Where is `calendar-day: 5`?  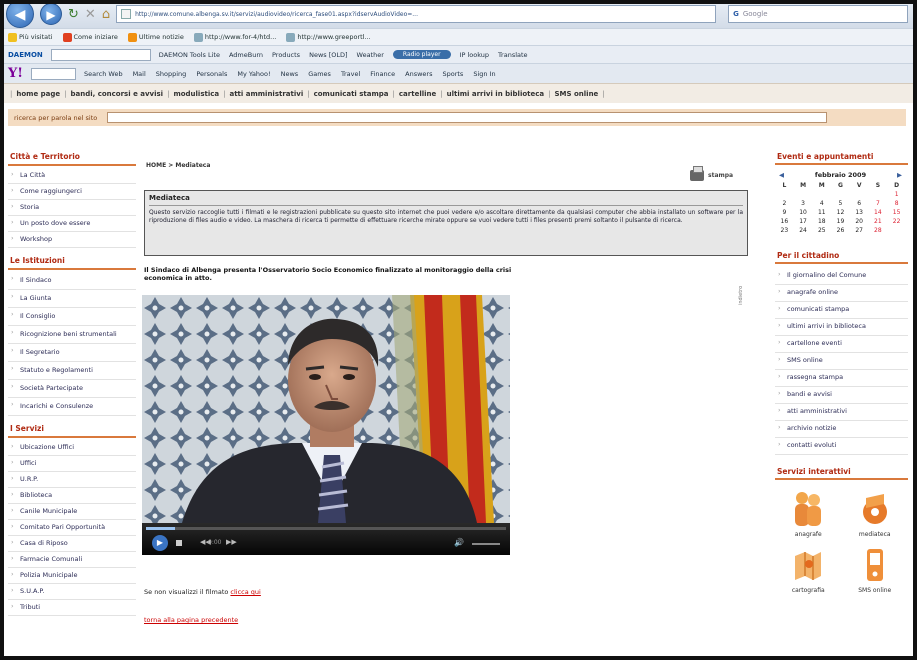
calendar-day: 5 is located at coordinates (840, 203).